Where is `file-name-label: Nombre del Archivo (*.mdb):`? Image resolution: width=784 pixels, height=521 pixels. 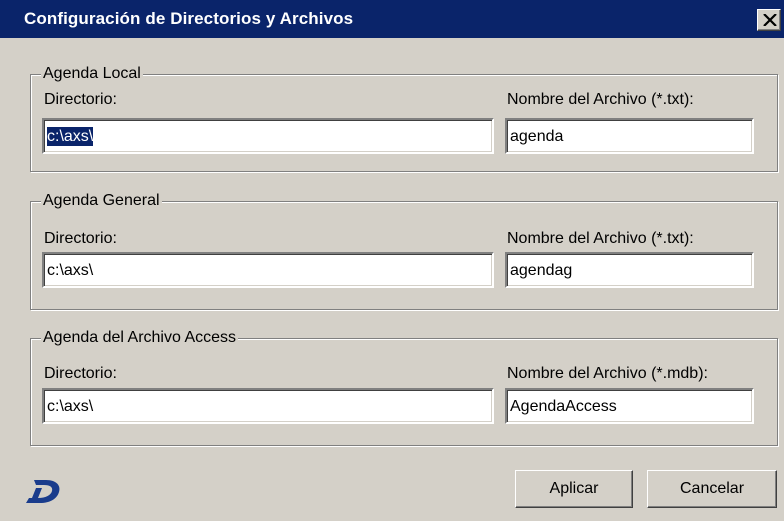
file-name-label: Nombre del Archivo (*.mdb): is located at coordinates (607, 373).